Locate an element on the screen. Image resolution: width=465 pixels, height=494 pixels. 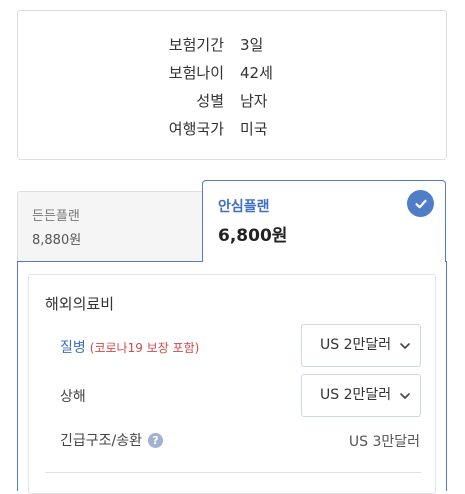
summary-label: 여행국가 is located at coordinates (196, 129).